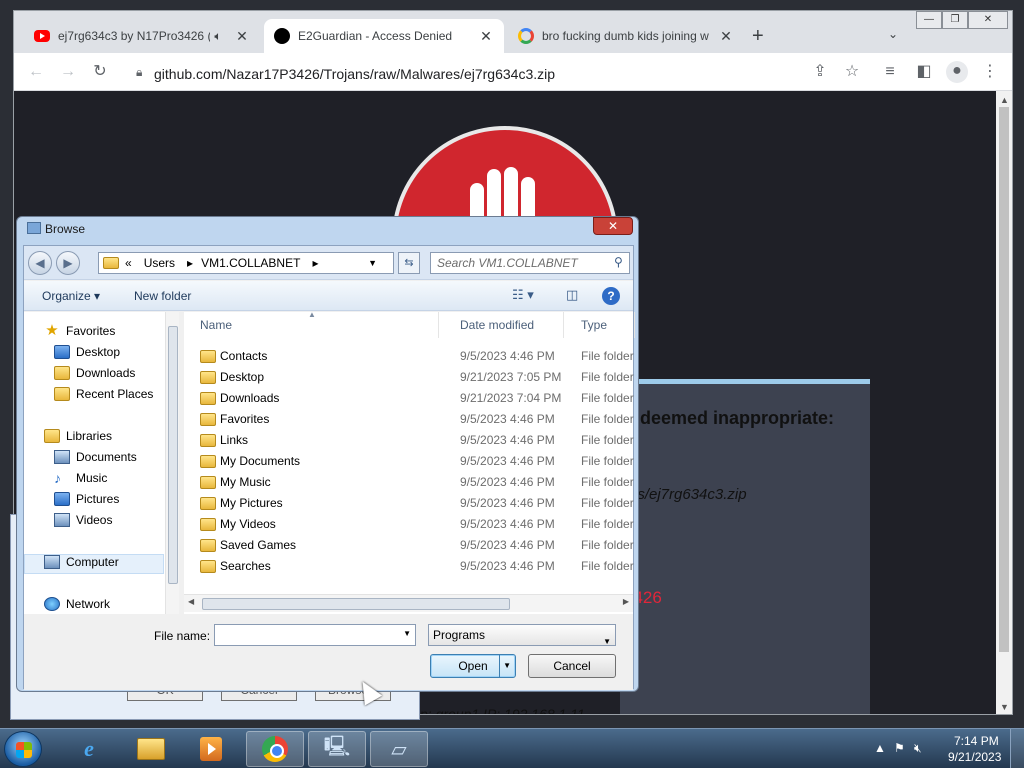 The image size is (1024, 768). Describe the element at coordinates (613, 226) in the screenshot. I see `dialog-close-button: ✕` at that location.